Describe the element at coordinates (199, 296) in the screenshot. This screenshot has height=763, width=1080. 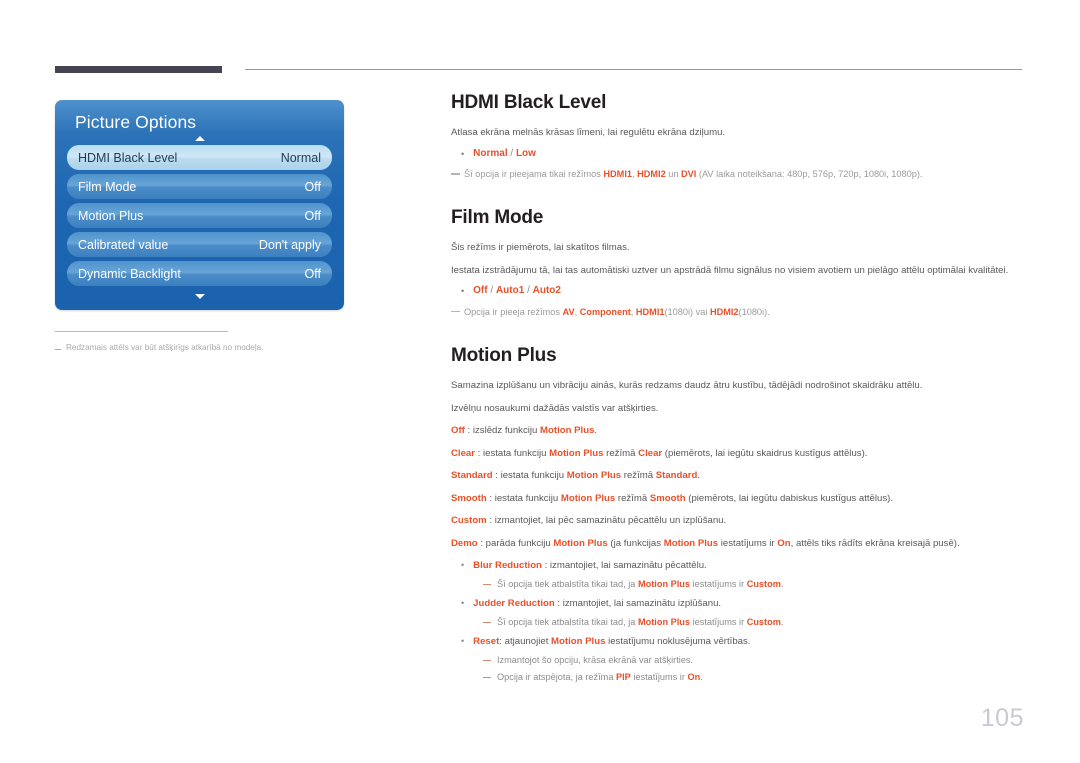
I see `triangle-down-icon` at that location.